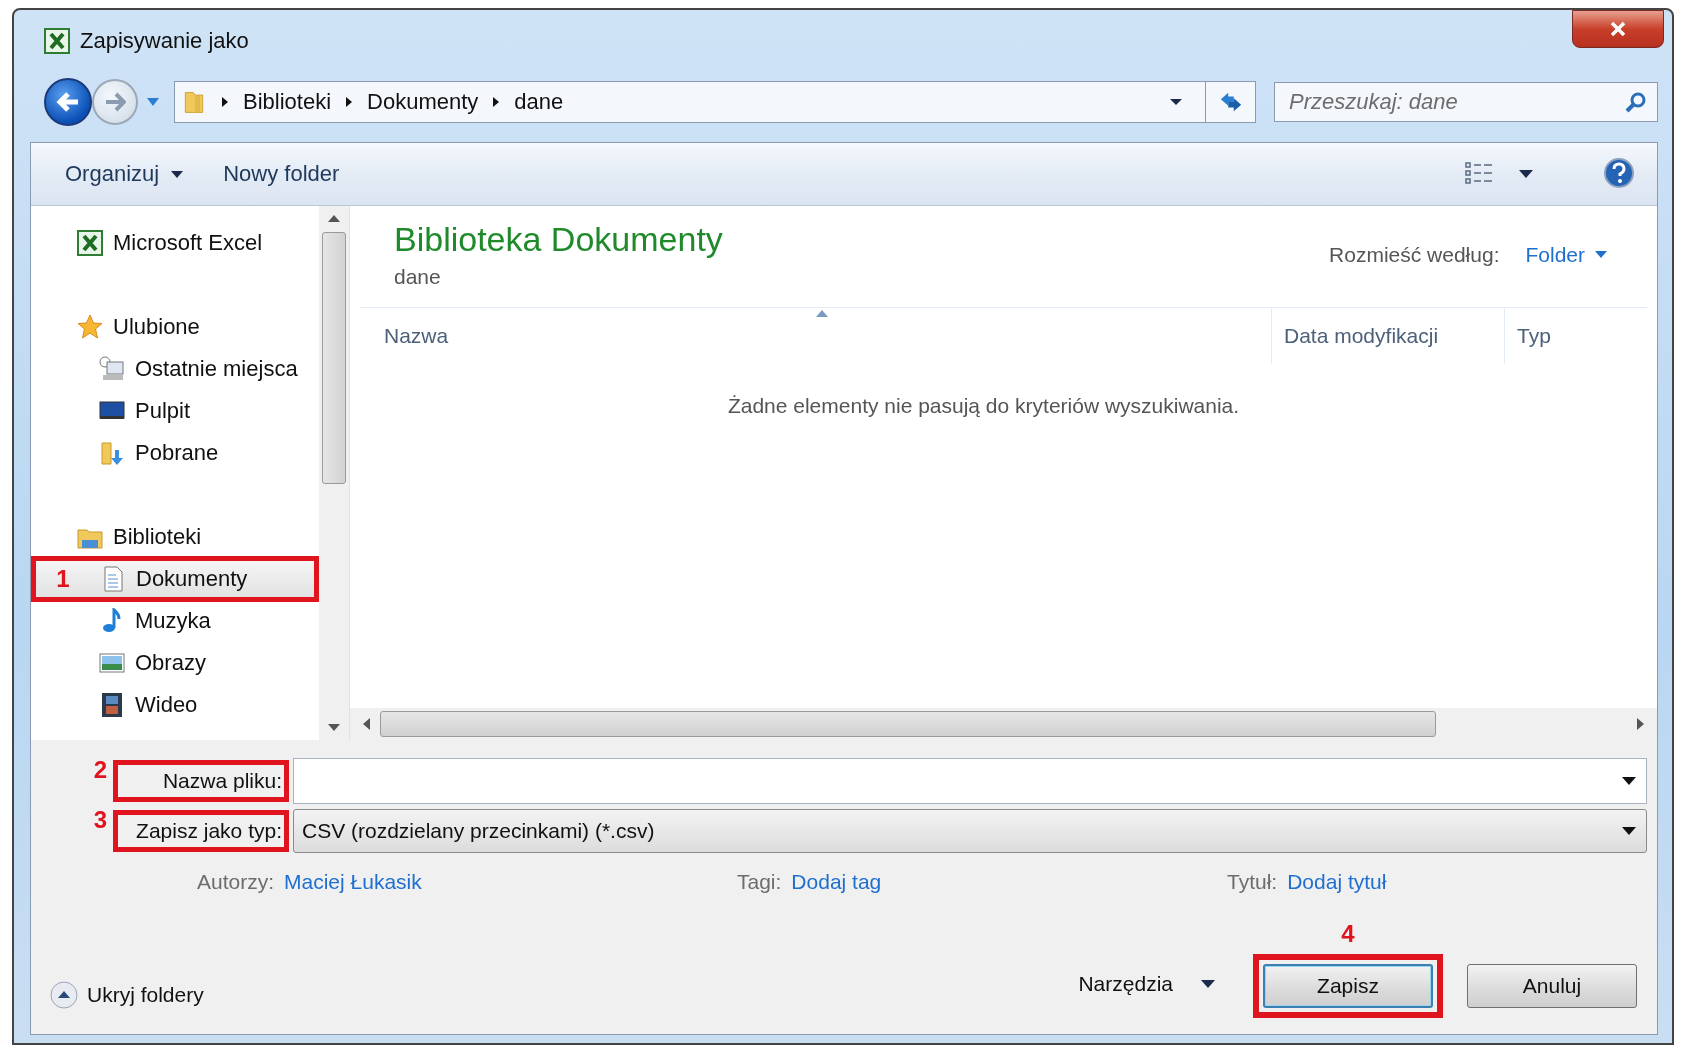  Describe the element at coordinates (175, 453) in the screenshot. I see `sidebar-item: Pobrane` at that location.